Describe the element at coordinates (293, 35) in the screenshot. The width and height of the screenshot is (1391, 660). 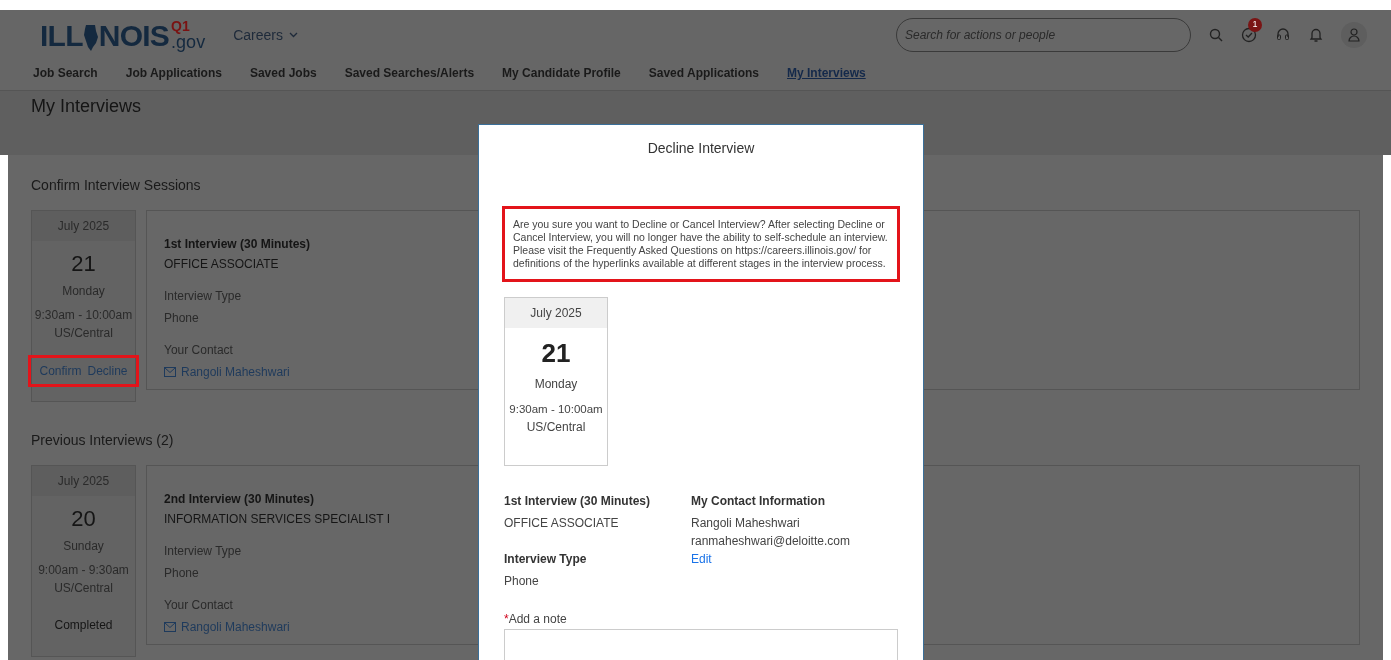
I see `chevron-down-icon` at that location.